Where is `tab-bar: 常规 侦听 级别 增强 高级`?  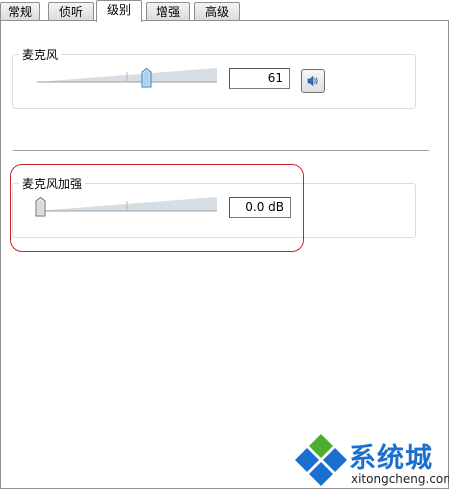 tab-bar: 常规 侦听 级别 增强 高级 is located at coordinates (224, 11).